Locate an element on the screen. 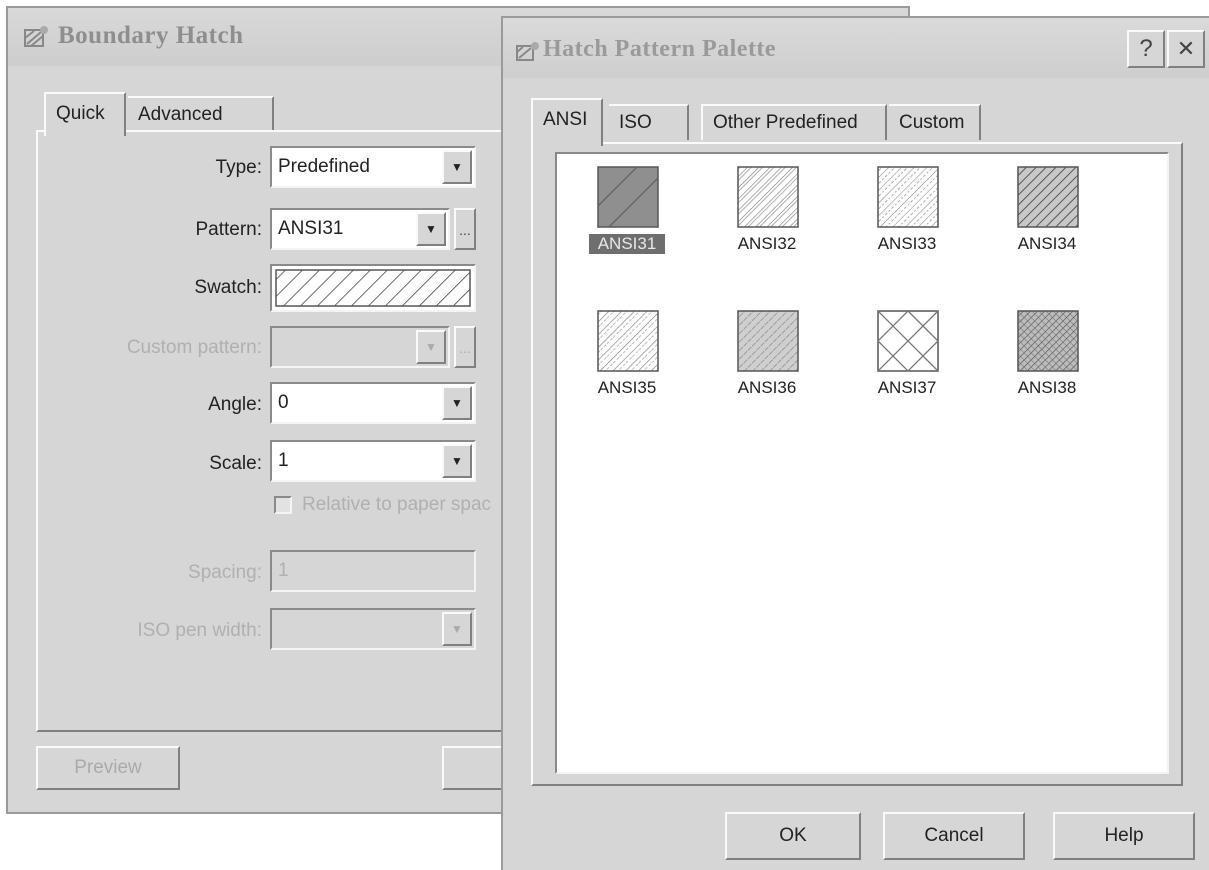 This screenshot has height=870, width=1209. tab-ansi: ANSI is located at coordinates (567, 122).